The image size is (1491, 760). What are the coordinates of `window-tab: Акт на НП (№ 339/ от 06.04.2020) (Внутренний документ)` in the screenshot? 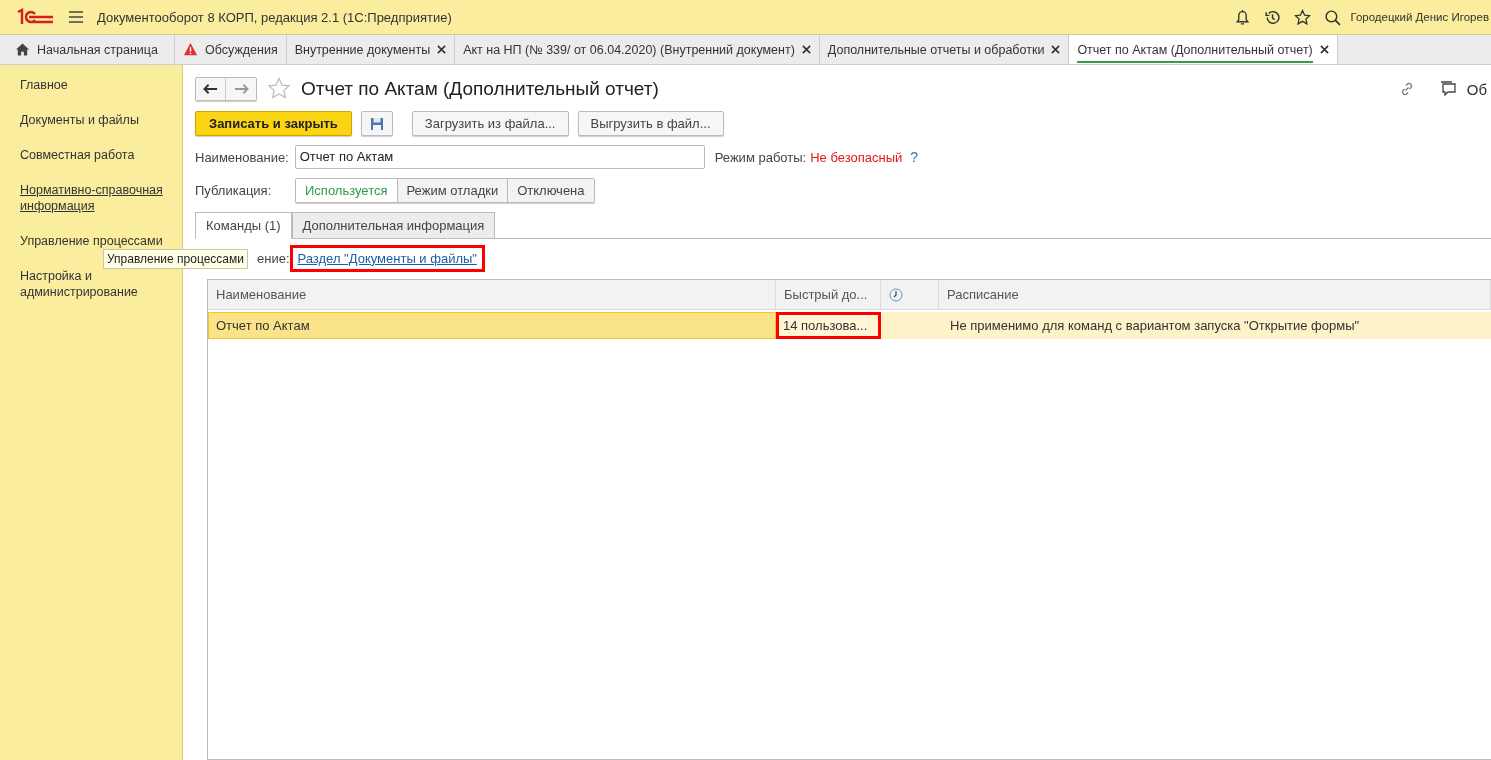 It's located at (637, 49).